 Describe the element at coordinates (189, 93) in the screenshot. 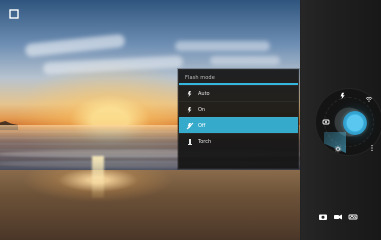

I see `auto-flash-icon` at that location.